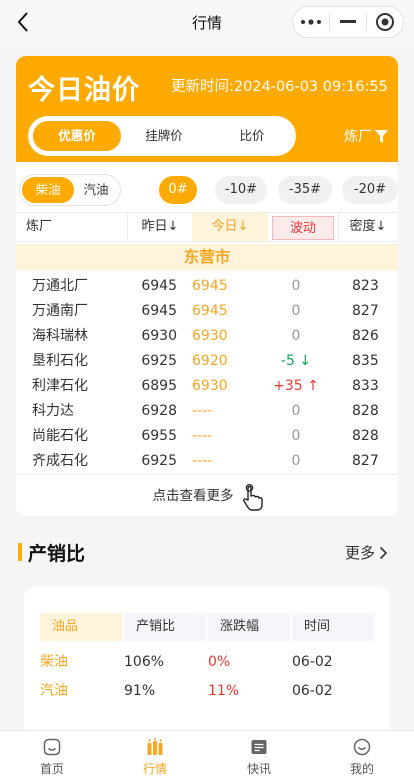  I want to click on refinery-name: 科力达, so click(53, 411).